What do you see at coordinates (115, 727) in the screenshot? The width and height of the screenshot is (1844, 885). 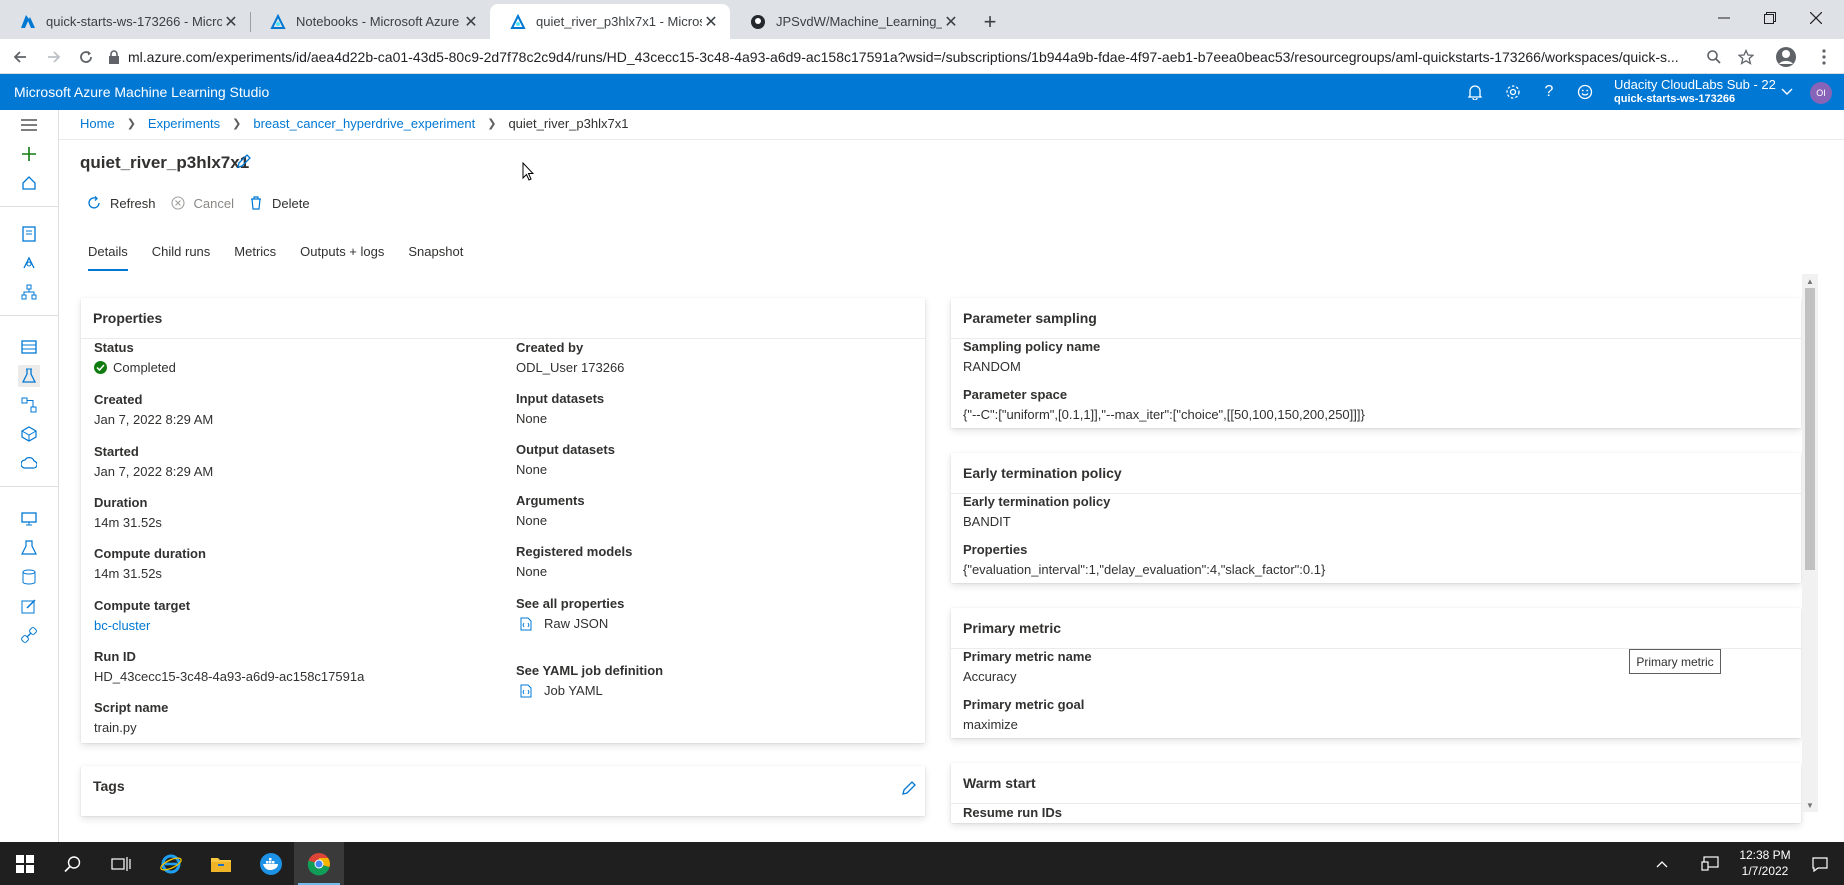 I see `script-name-value: train.py` at bounding box center [115, 727].